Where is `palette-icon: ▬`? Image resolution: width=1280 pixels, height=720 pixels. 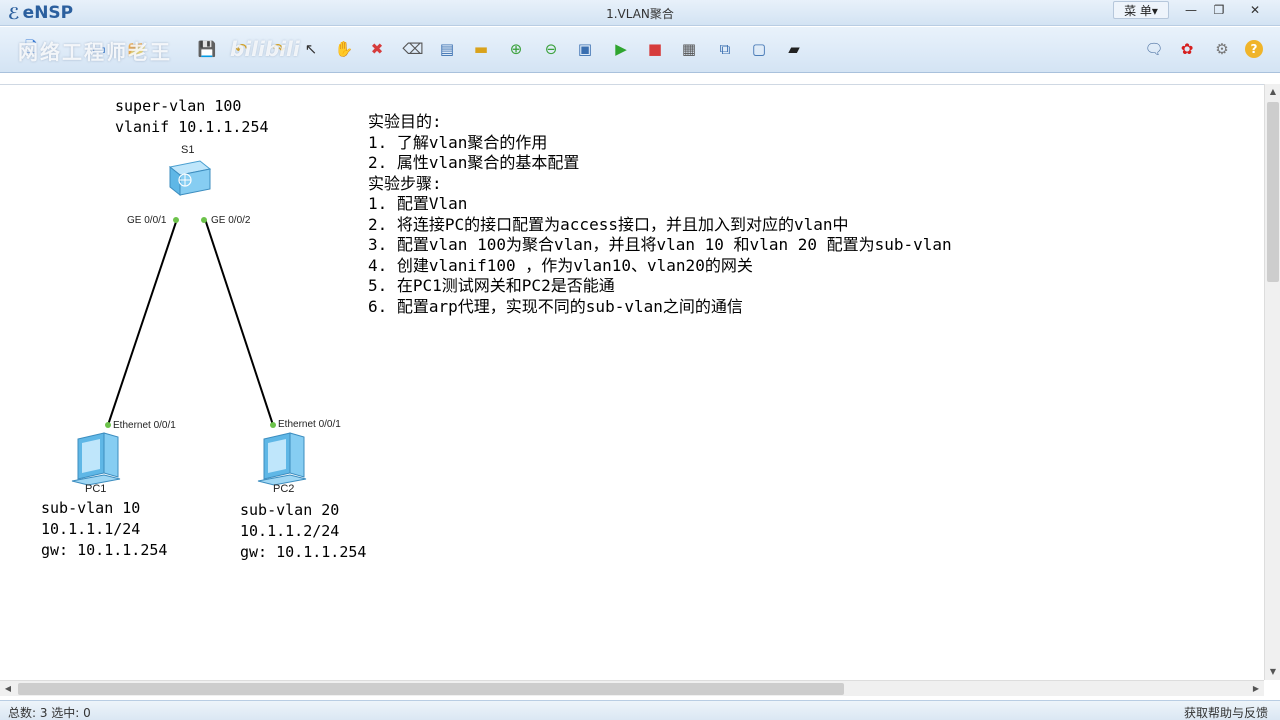
palette-icon: ▬ is located at coordinates (481, 49).